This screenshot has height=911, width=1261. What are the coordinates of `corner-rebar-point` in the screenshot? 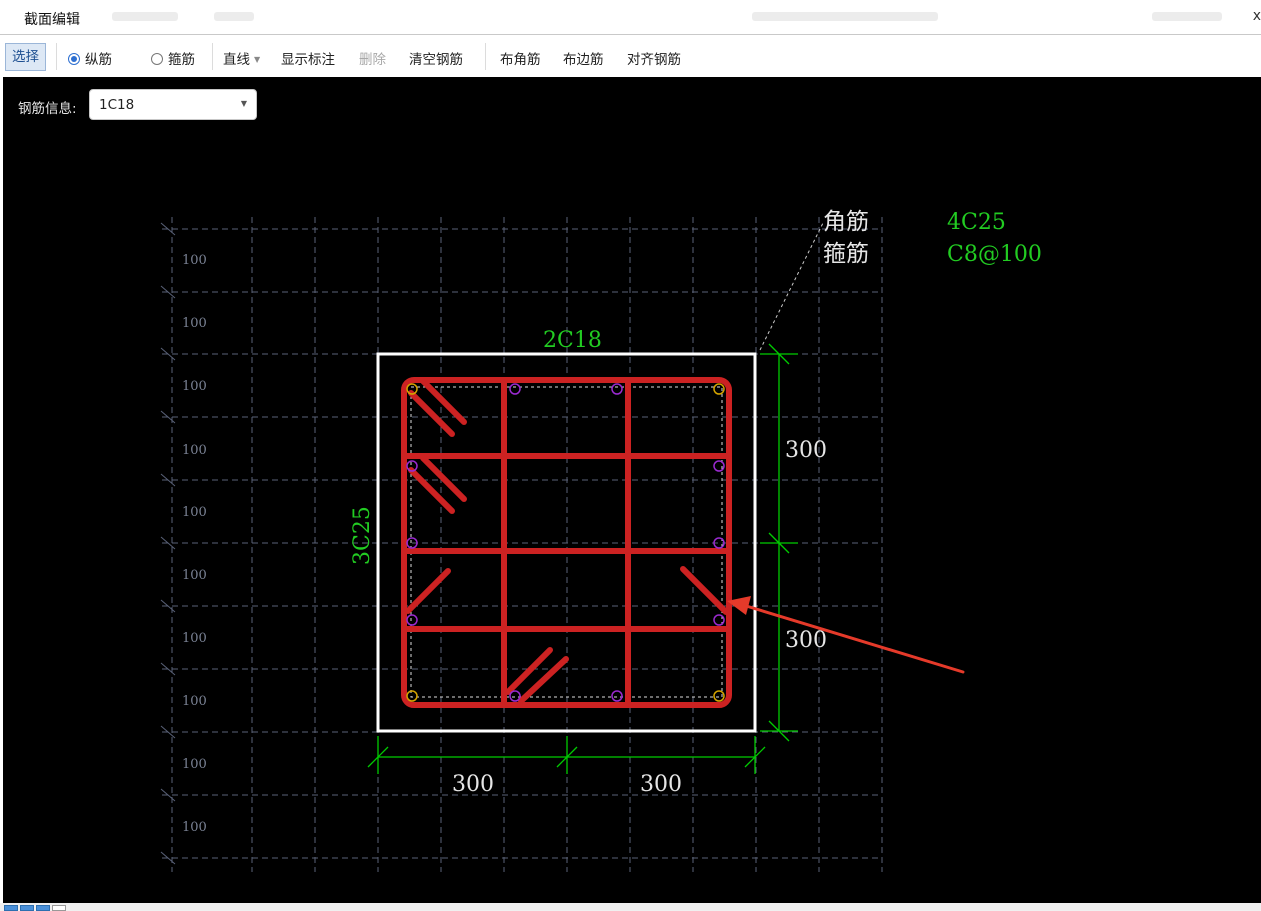 It's located at (412, 696).